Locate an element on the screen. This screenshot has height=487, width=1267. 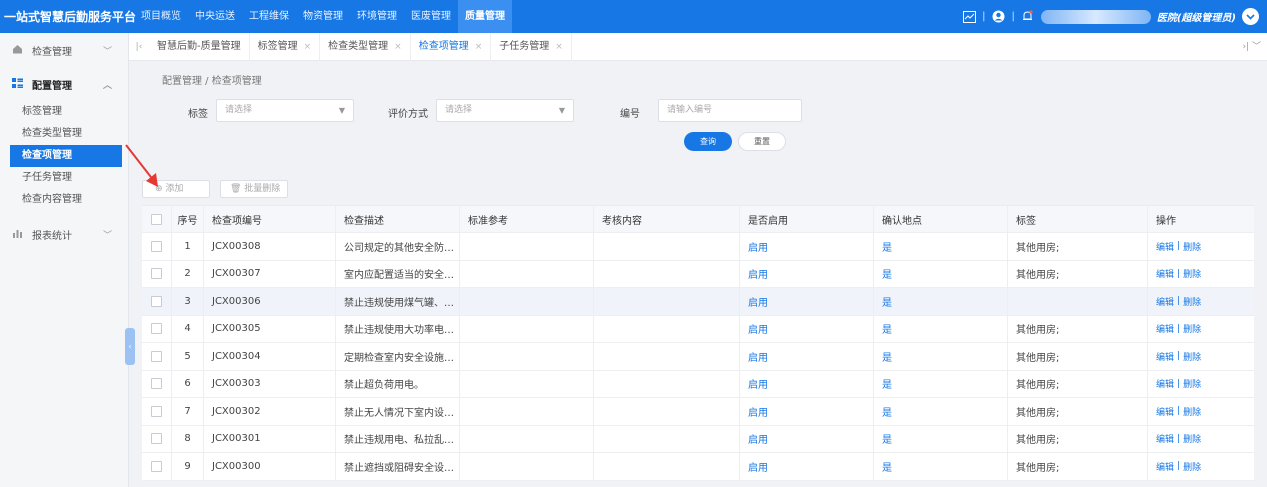
chevron-down-icon is located at coordinates (1250, 16).